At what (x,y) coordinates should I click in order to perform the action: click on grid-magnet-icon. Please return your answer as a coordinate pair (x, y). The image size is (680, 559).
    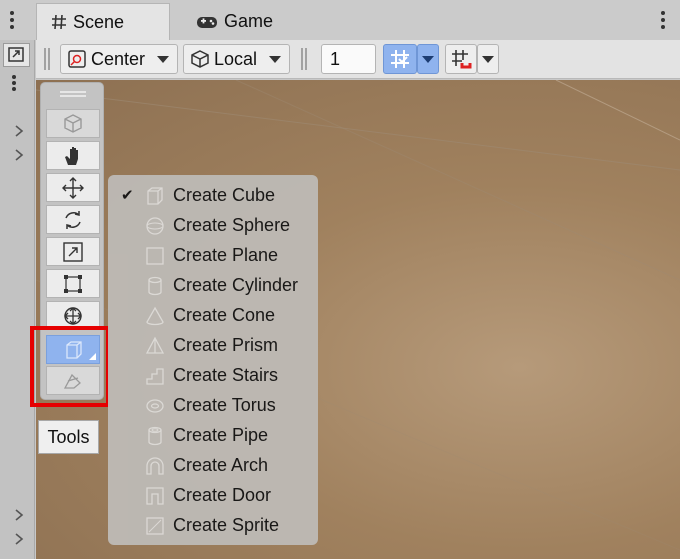
    Looking at the image, I should click on (461, 59).